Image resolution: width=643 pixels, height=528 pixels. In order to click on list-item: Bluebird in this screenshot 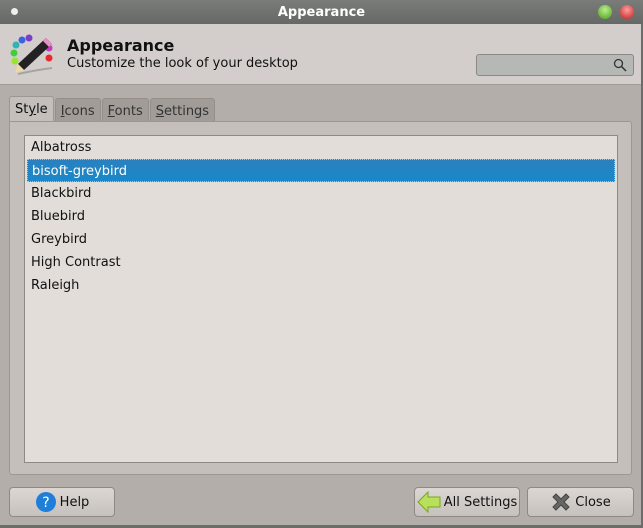, I will do `click(321, 216)`.